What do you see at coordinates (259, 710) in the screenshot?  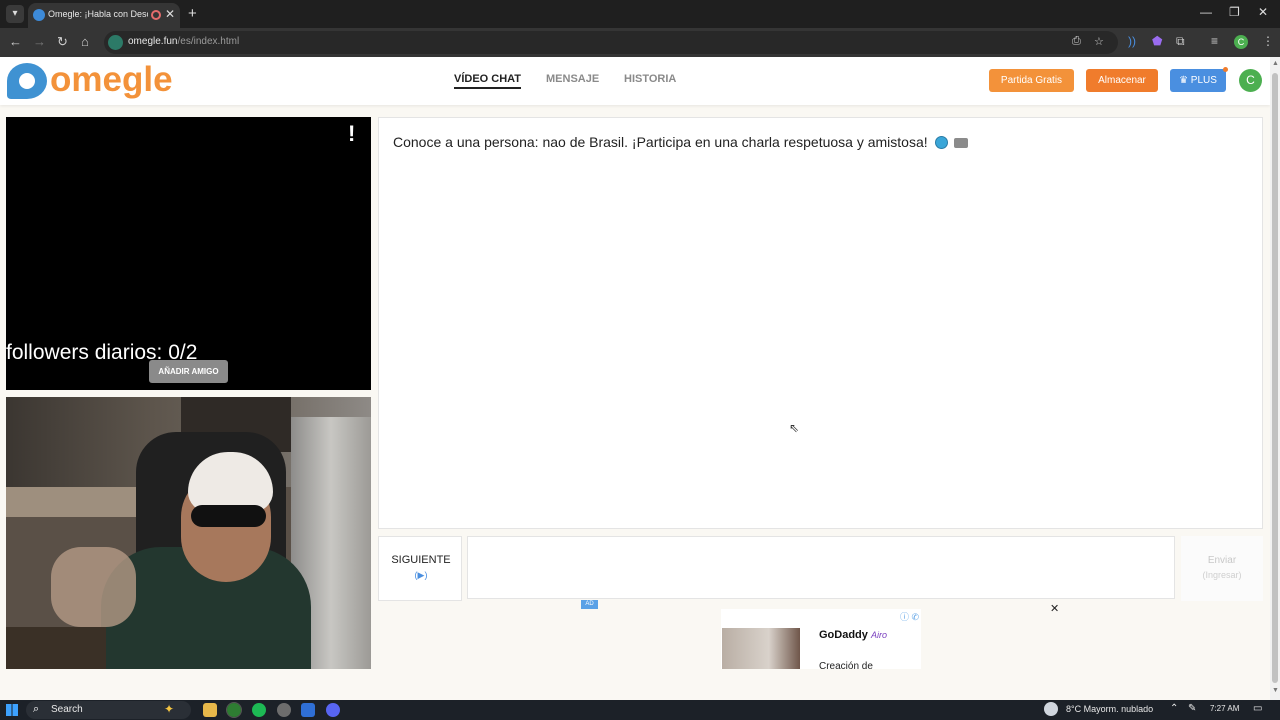 I see `spotify-icon` at bounding box center [259, 710].